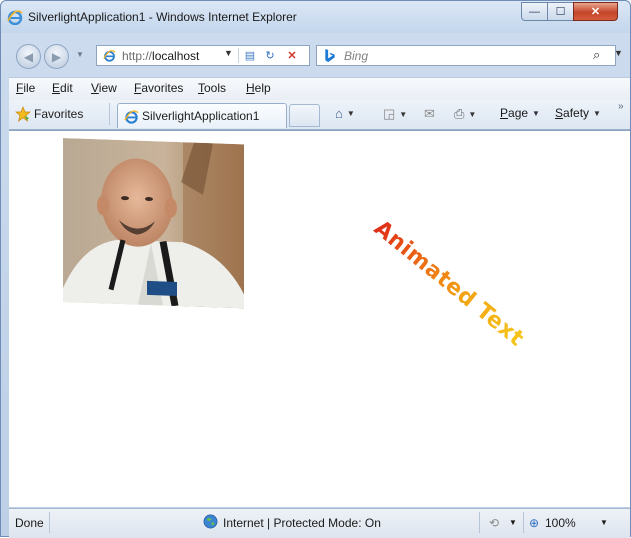 This screenshot has width=631, height=538. Describe the element at coordinates (212, 88) in the screenshot. I see `menu-tools: Tools` at that location.